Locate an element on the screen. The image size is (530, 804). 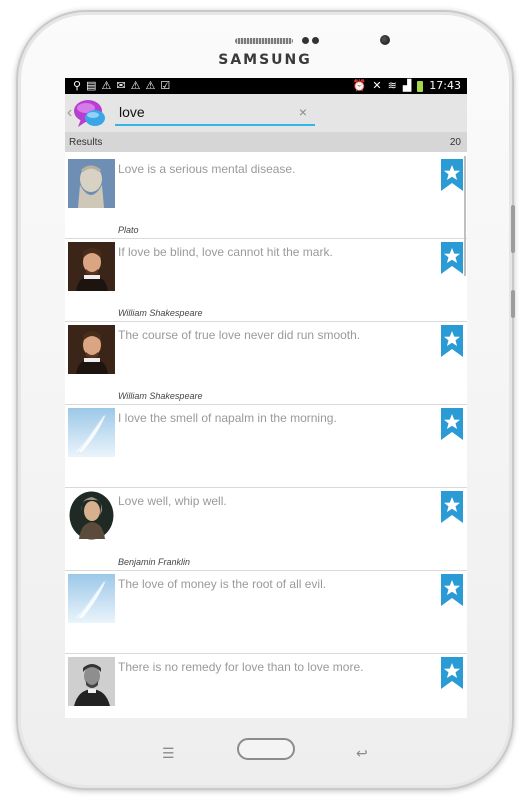
quote-author: Plato is located at coordinates (128, 230).